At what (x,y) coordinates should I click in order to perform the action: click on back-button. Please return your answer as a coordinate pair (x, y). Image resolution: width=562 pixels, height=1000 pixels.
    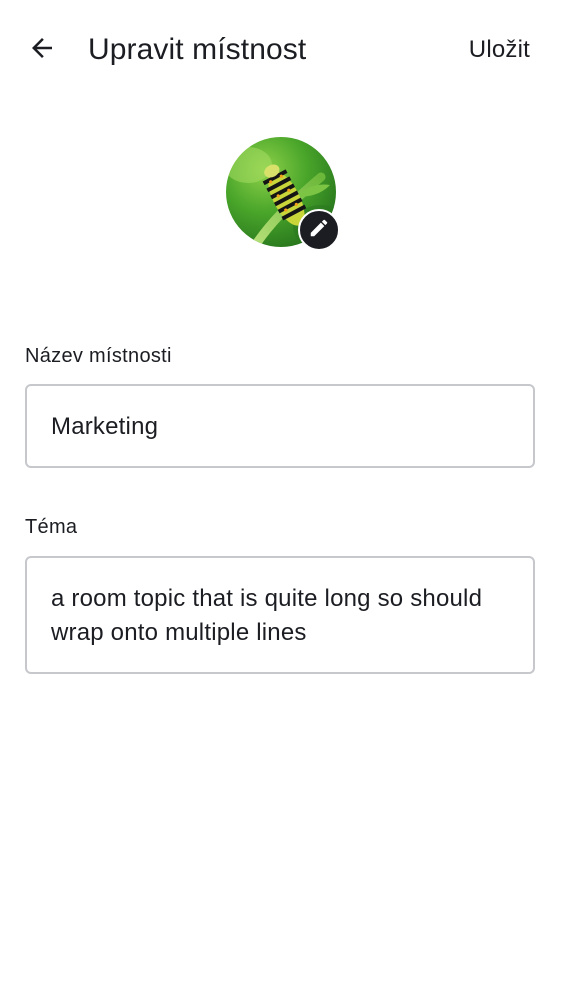
    Looking at the image, I should click on (42, 50).